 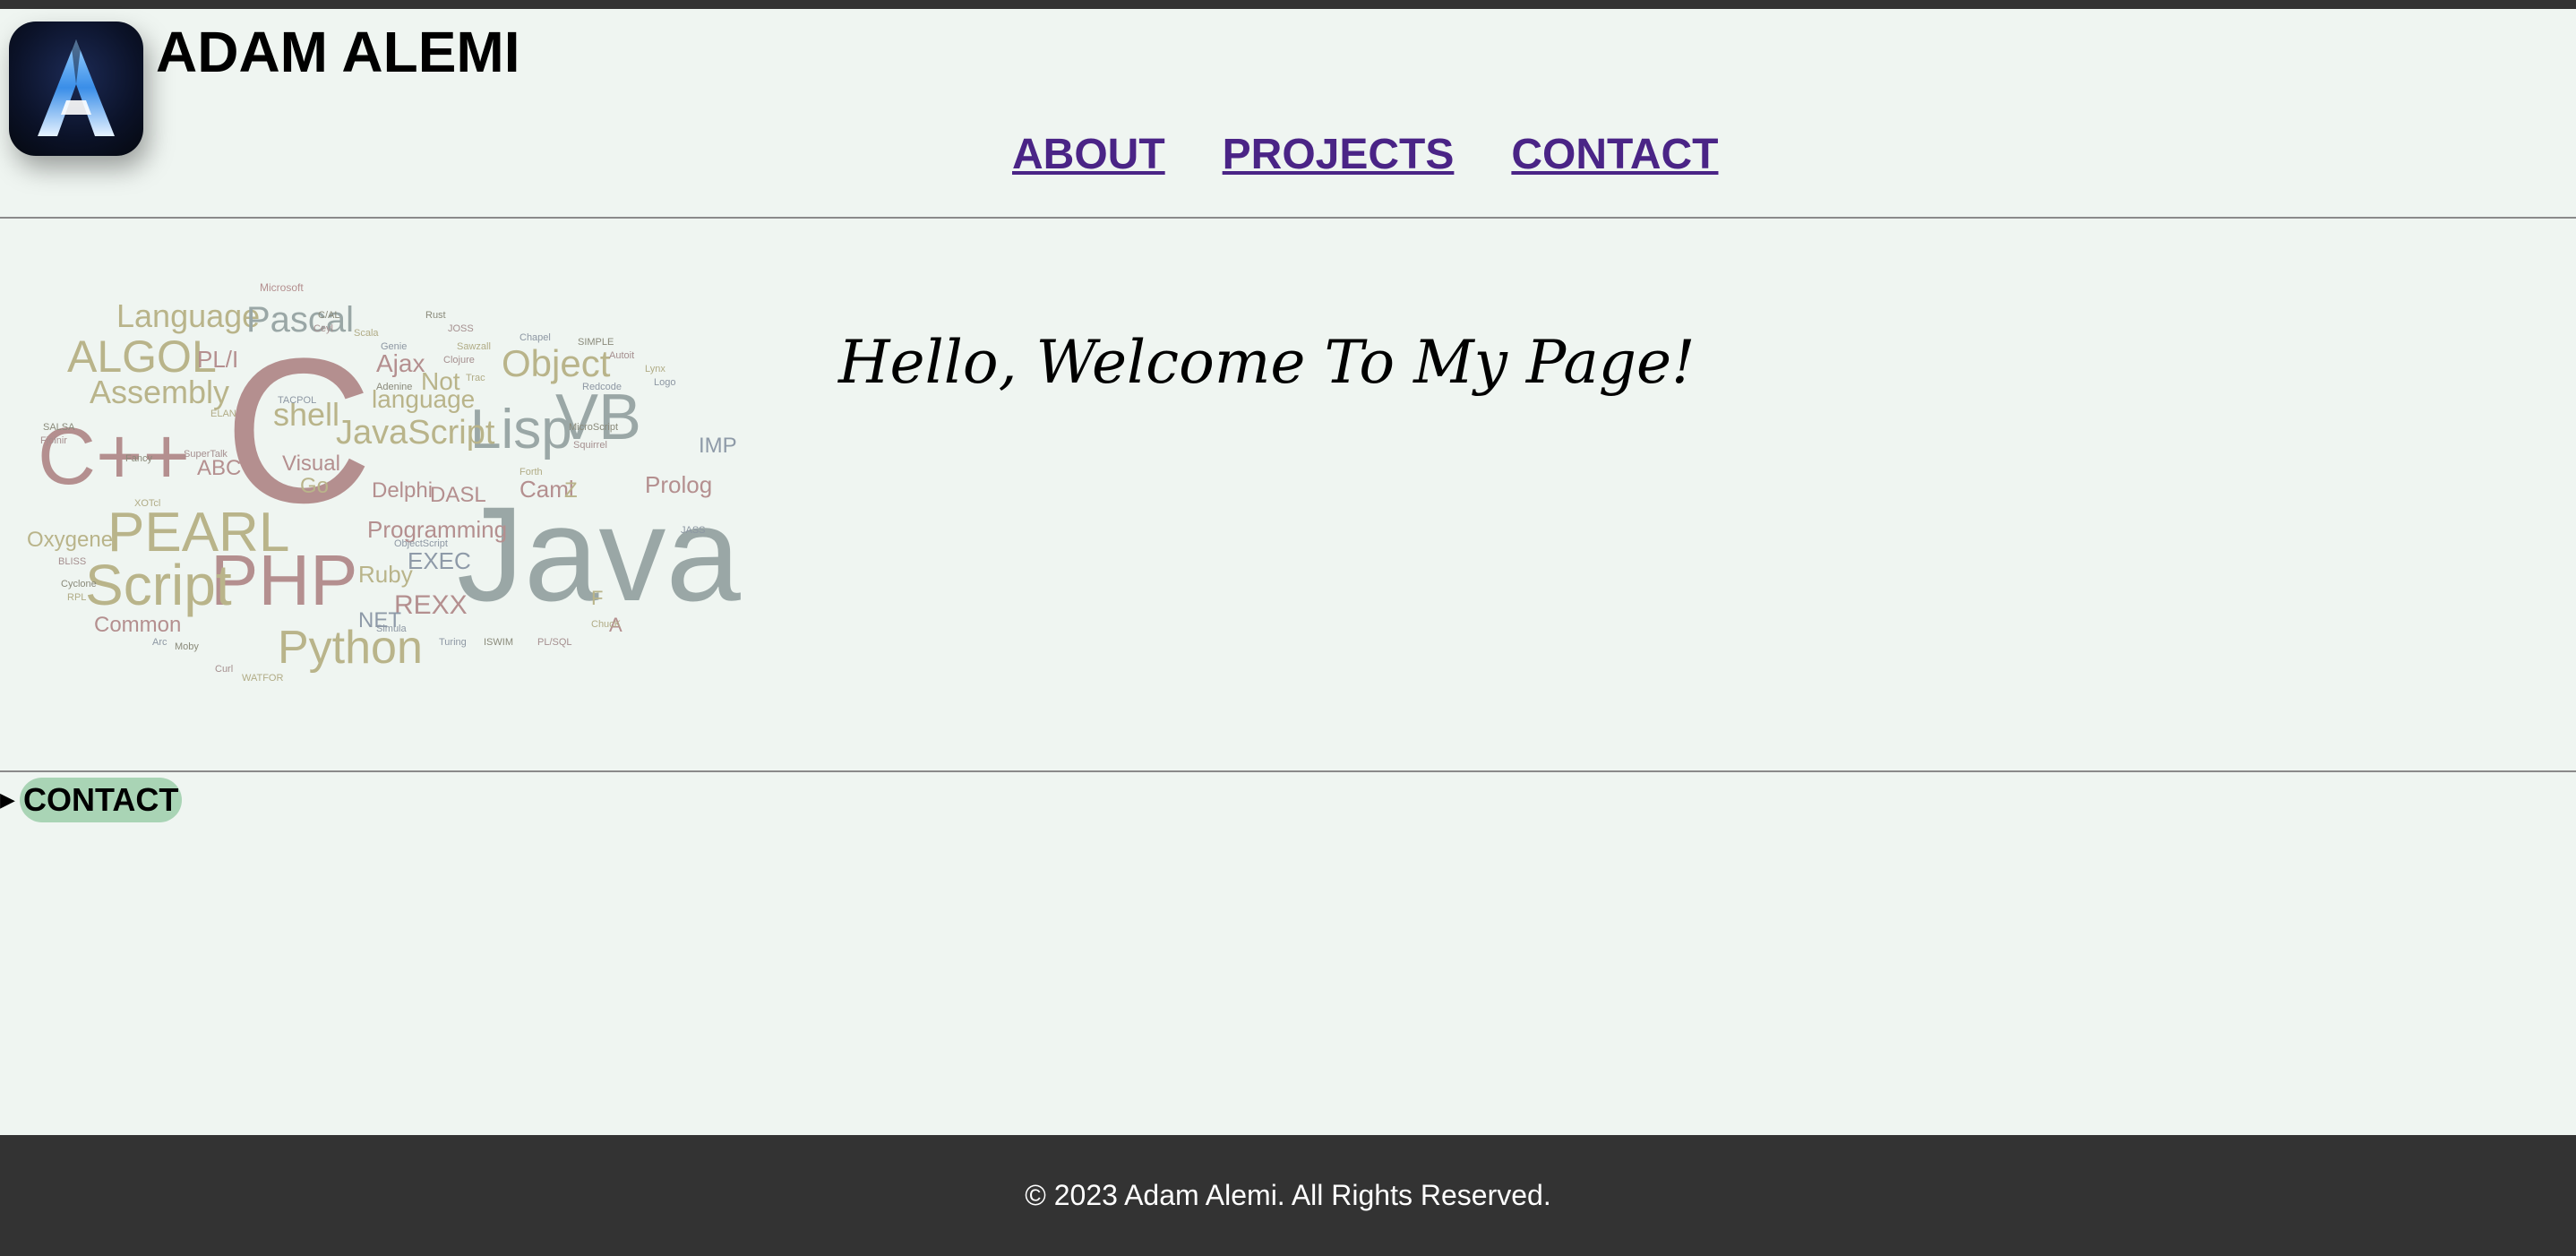 What do you see at coordinates (596, 342) in the screenshot?
I see `wordcloud-small-word: SIMPLE` at bounding box center [596, 342].